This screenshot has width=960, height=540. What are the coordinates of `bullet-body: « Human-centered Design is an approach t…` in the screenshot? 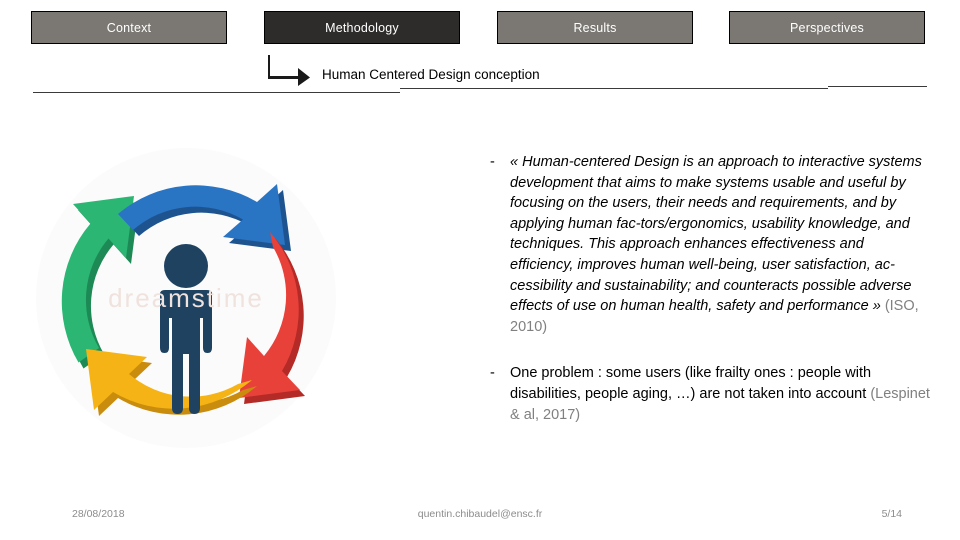 It's located at (720, 244).